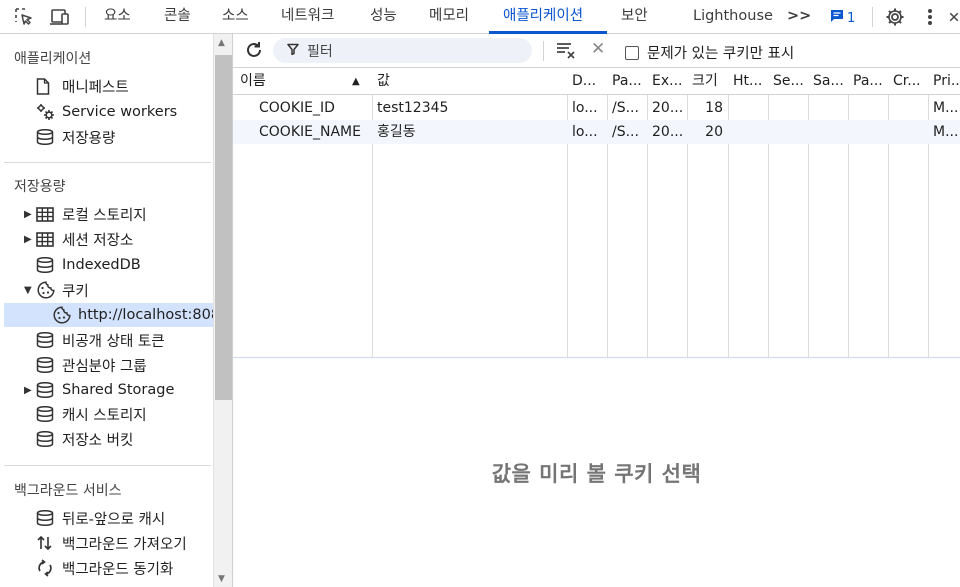 This screenshot has width=960, height=587. I want to click on scroll-up-arrow-icon: ▲, so click(221, 43).